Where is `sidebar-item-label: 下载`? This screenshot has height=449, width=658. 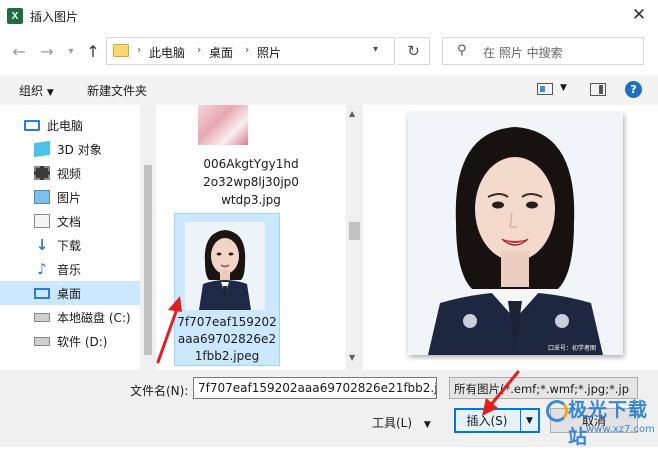 sidebar-item-label: 下载 is located at coordinates (69, 245).